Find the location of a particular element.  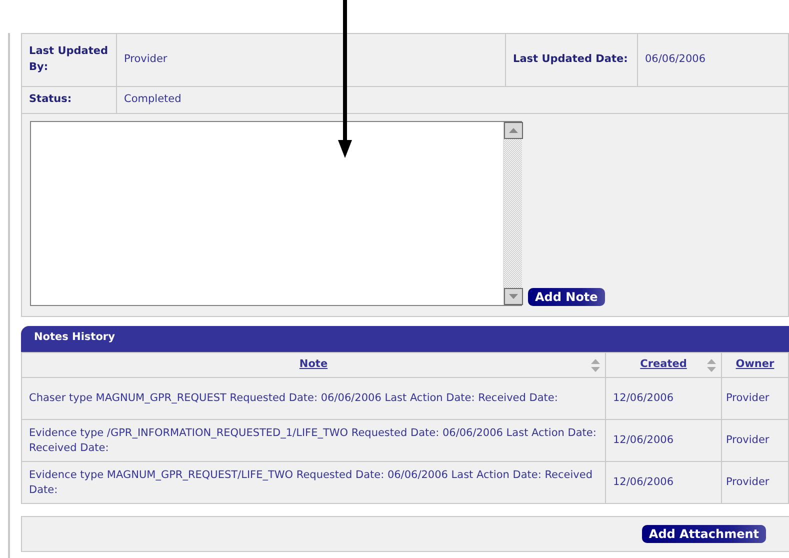

arrow-icon is located at coordinates (345, 79).